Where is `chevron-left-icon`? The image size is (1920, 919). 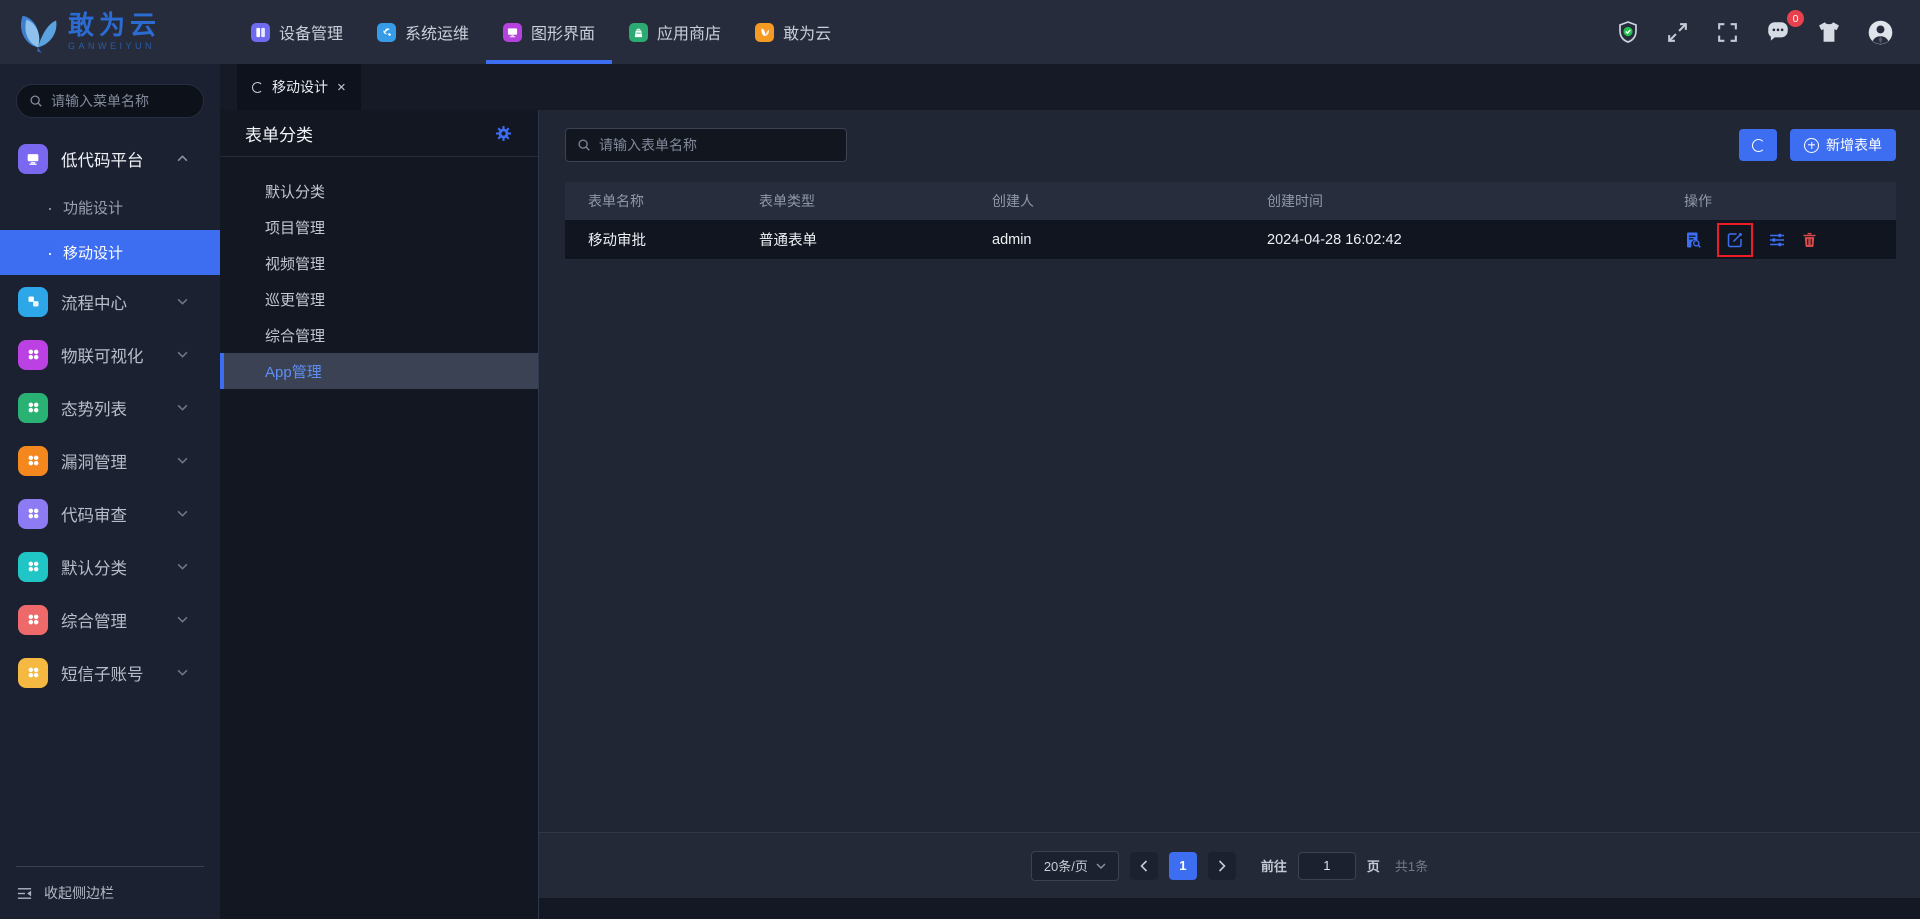
chevron-left-icon is located at coordinates (1143, 865).